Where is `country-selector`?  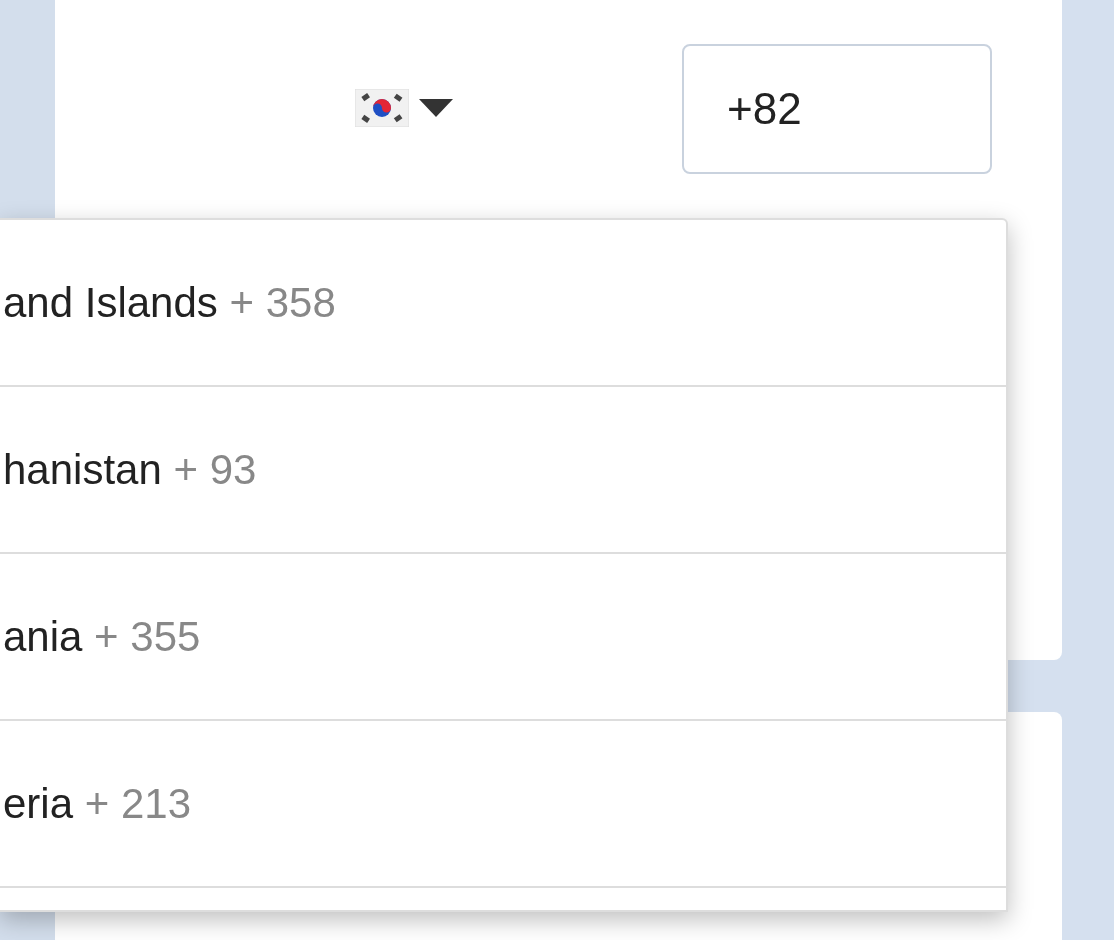 country-selector is located at coordinates (404, 108).